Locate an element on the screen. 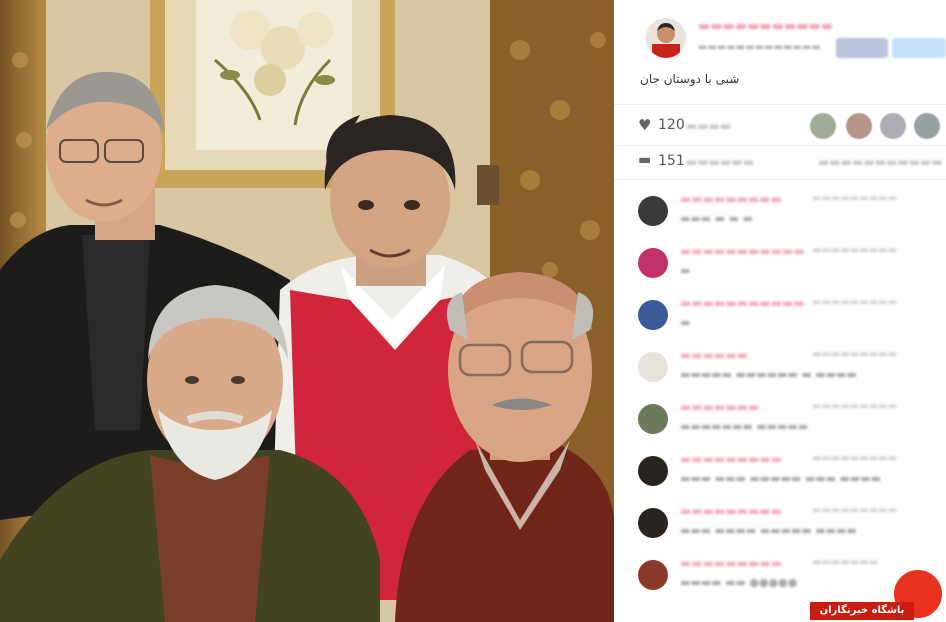 This screenshot has height=622, width=946. show-all-comments-link: ▬▬▬▬▬▬▬▬▬▬▬ is located at coordinates (880, 162).